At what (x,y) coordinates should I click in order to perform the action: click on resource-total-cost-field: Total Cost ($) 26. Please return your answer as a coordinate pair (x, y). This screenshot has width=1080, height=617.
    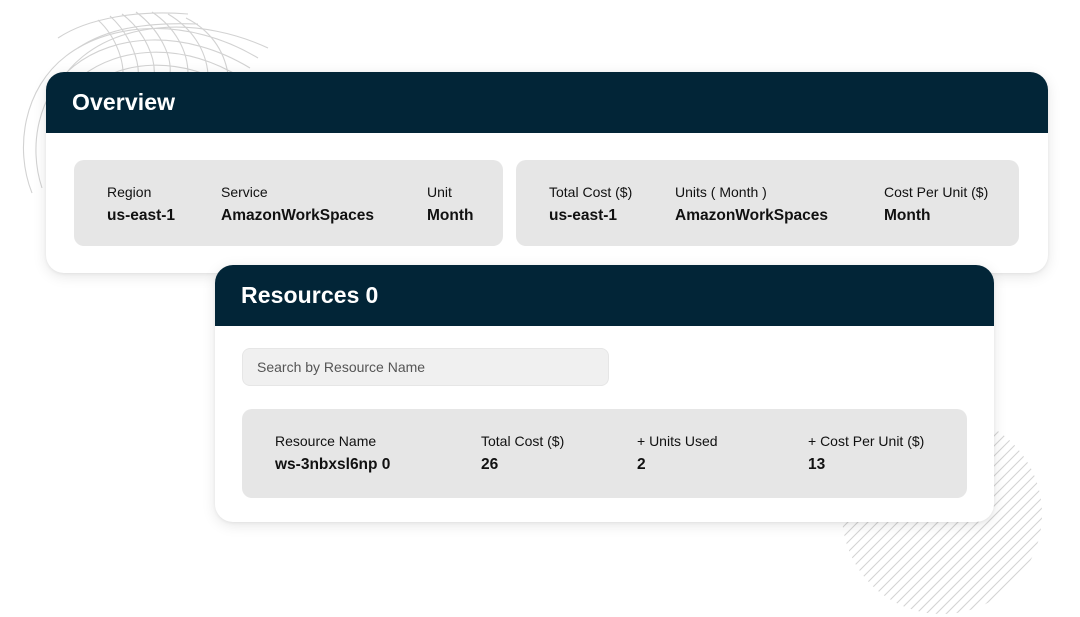
    Looking at the image, I should click on (522, 453).